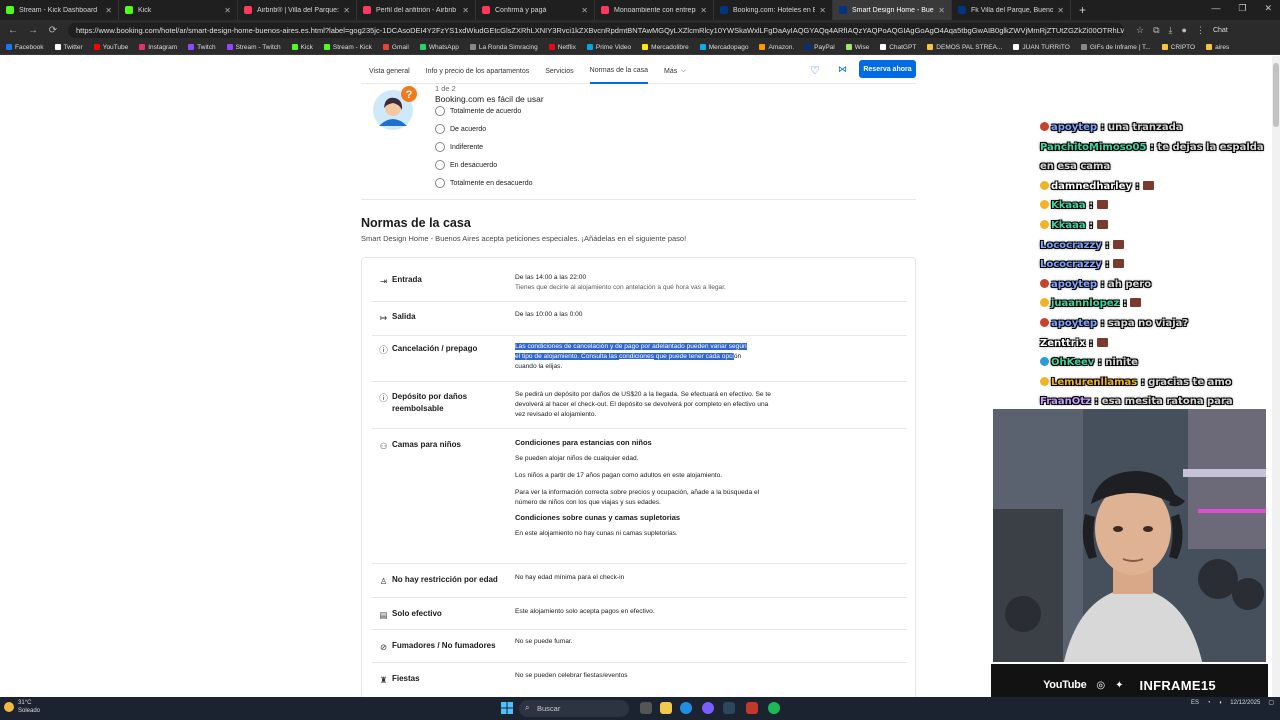 The image size is (1280, 720). What do you see at coordinates (1184, 30) in the screenshot?
I see `profile-icon: ●` at bounding box center [1184, 30].